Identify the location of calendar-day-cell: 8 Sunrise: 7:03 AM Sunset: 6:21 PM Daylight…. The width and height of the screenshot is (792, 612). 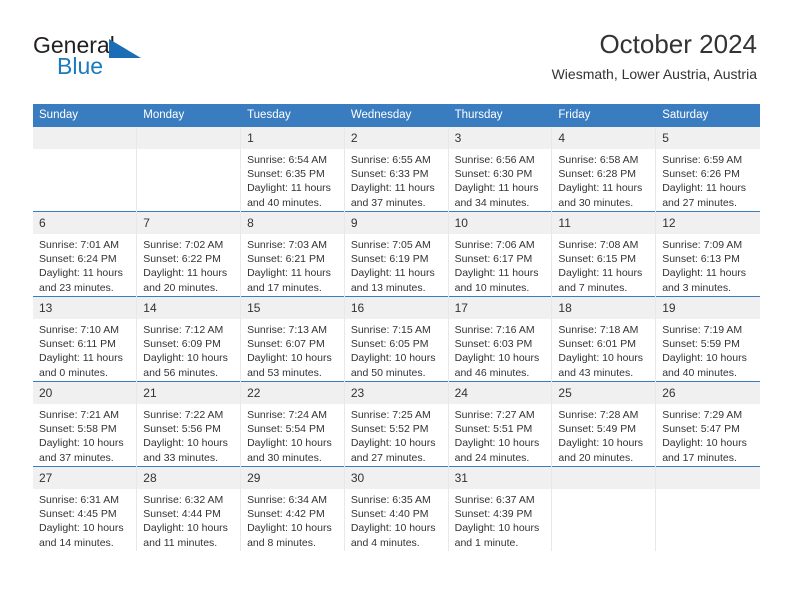
(292, 254).